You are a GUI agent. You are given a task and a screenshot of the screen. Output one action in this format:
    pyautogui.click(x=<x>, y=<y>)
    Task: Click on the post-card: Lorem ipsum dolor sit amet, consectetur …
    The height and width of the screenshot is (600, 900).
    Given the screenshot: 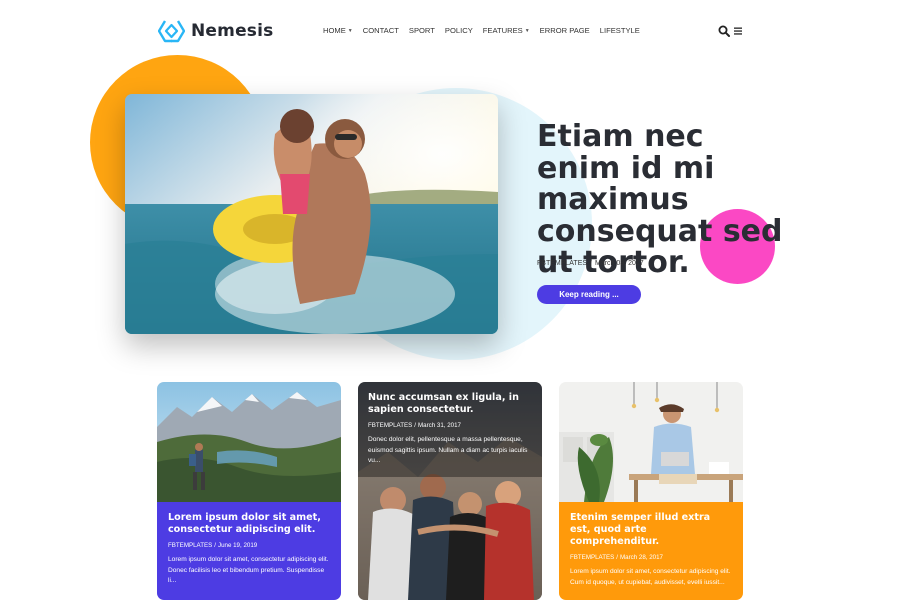 What is the action you would take?
    pyautogui.click(x=249, y=491)
    